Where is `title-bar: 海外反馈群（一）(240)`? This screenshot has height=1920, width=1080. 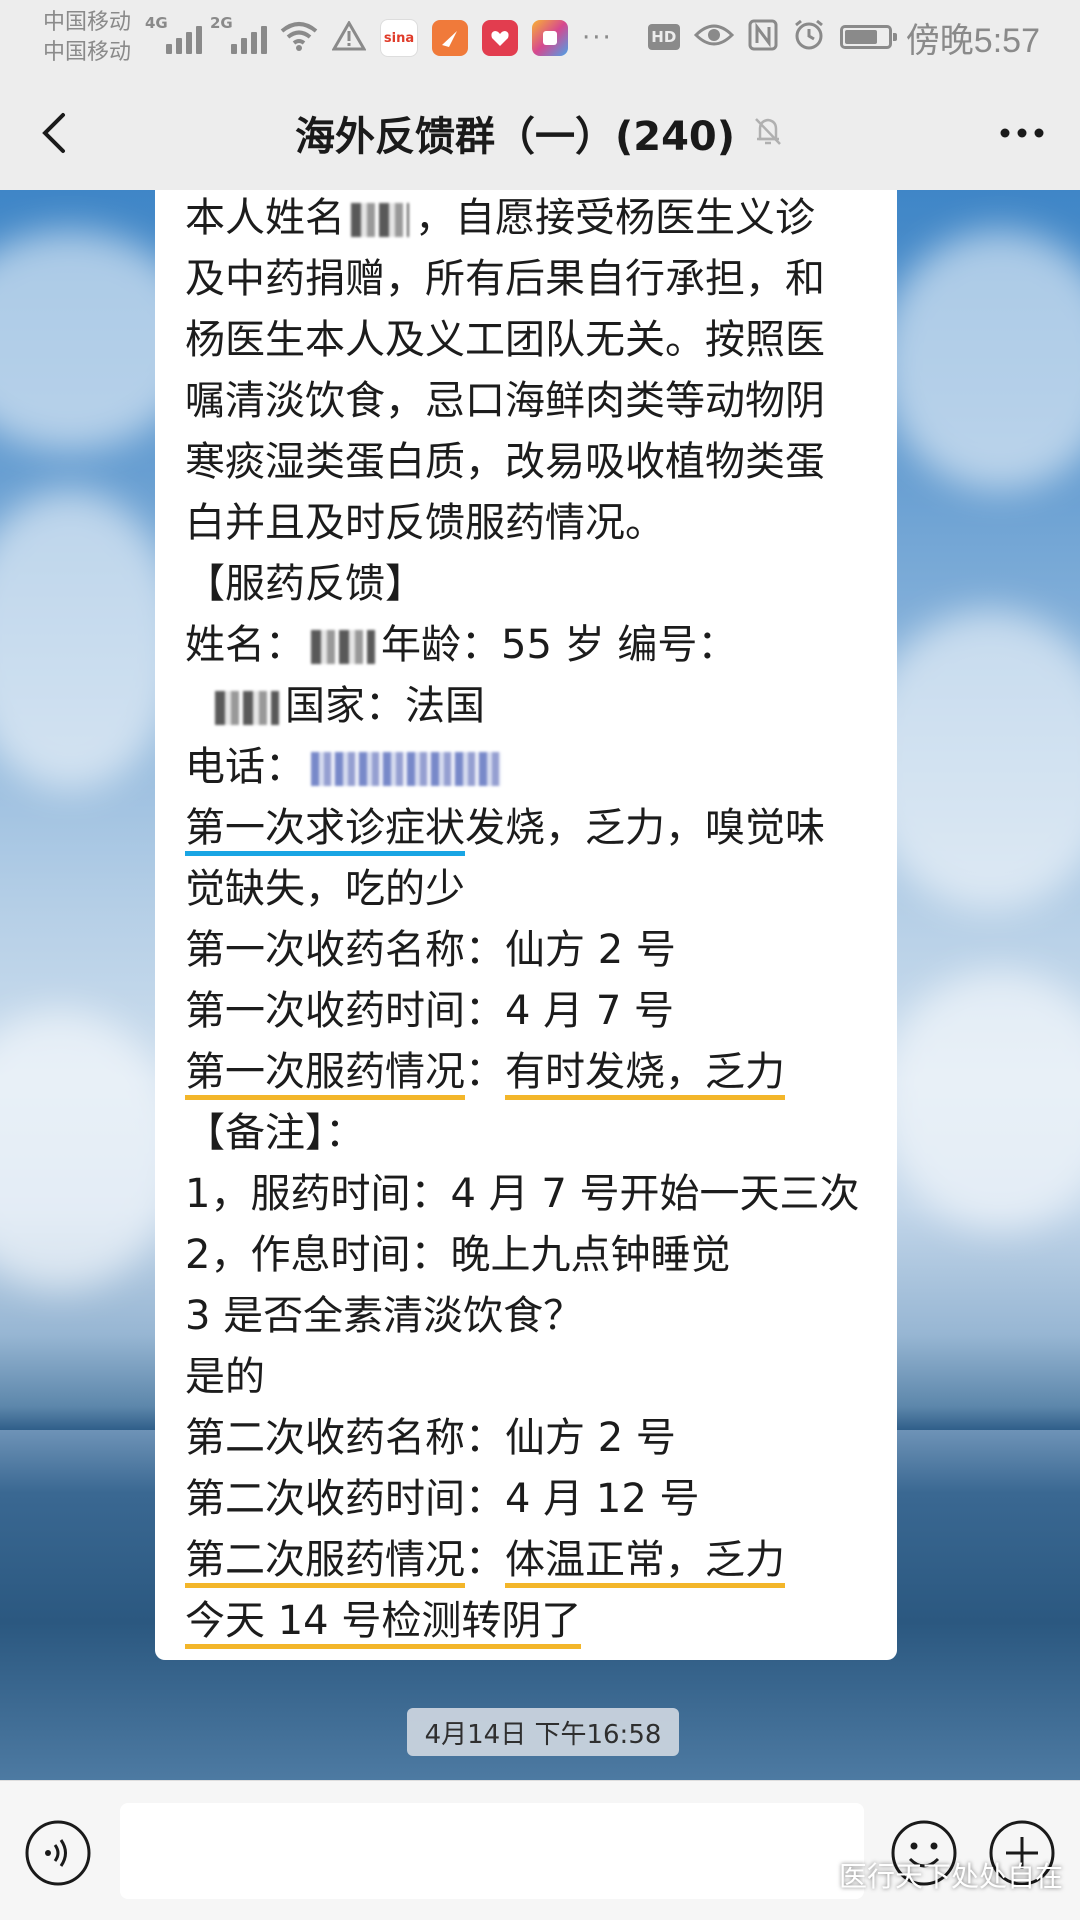 title-bar: 海外反馈群（一）(240) is located at coordinates (540, 132).